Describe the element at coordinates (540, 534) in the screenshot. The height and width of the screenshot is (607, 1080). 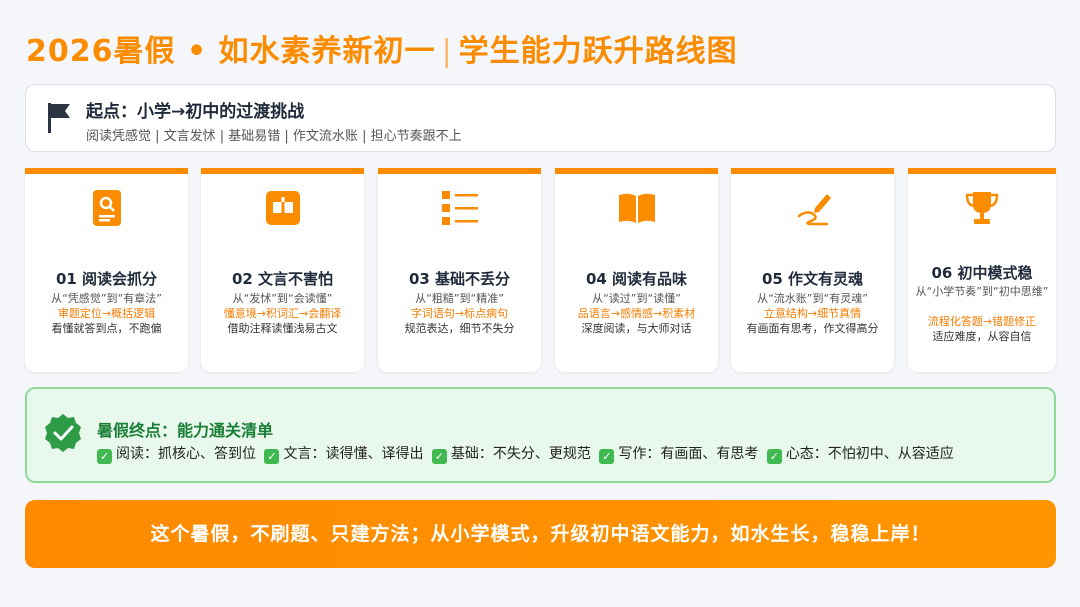
I see `slogan-banner: 这个暑假，不刷题、只建方法；从小学模式，升级初中语文能力，如水生长，稳稳上岸！` at that location.